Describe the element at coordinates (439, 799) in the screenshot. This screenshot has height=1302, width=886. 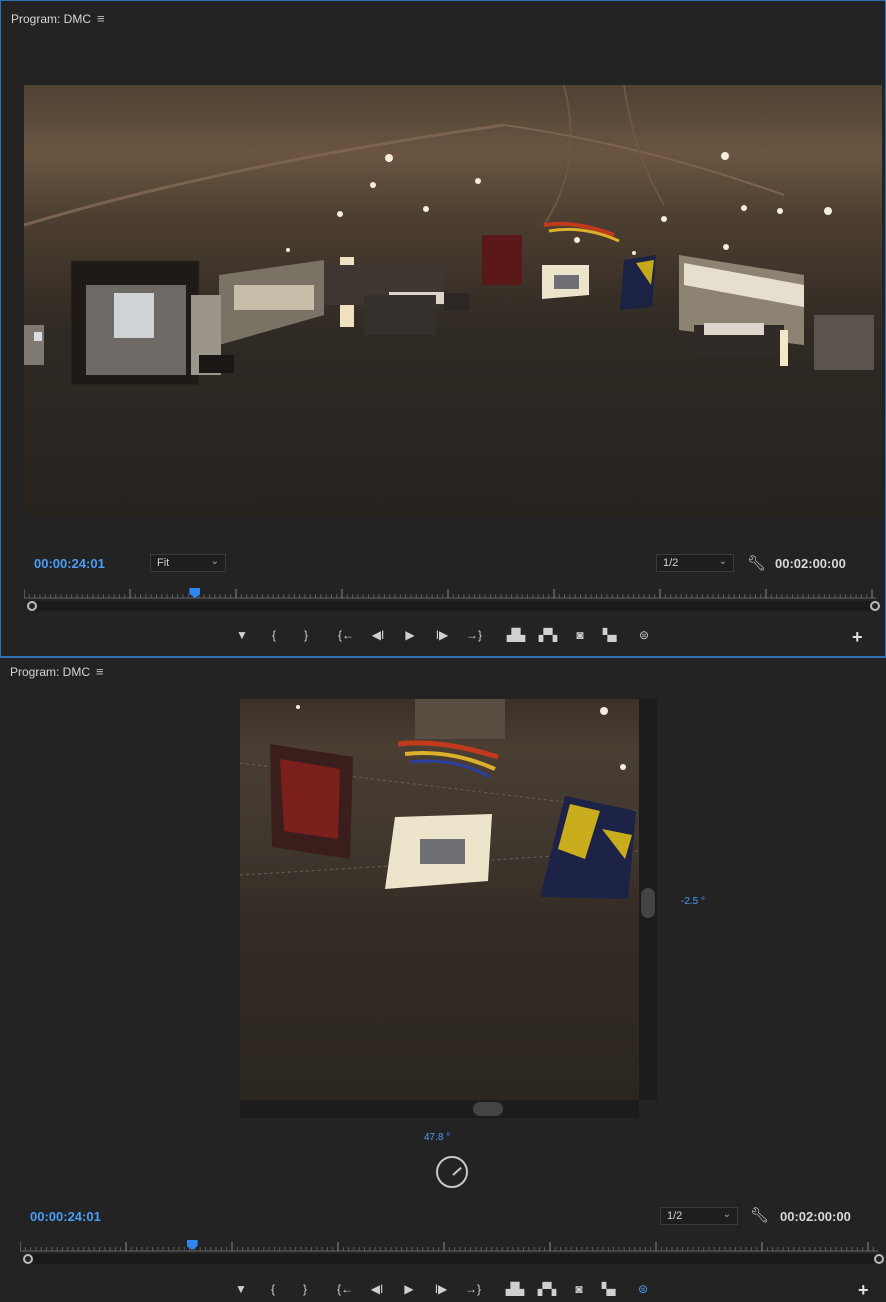
I see `vr-scene` at that location.